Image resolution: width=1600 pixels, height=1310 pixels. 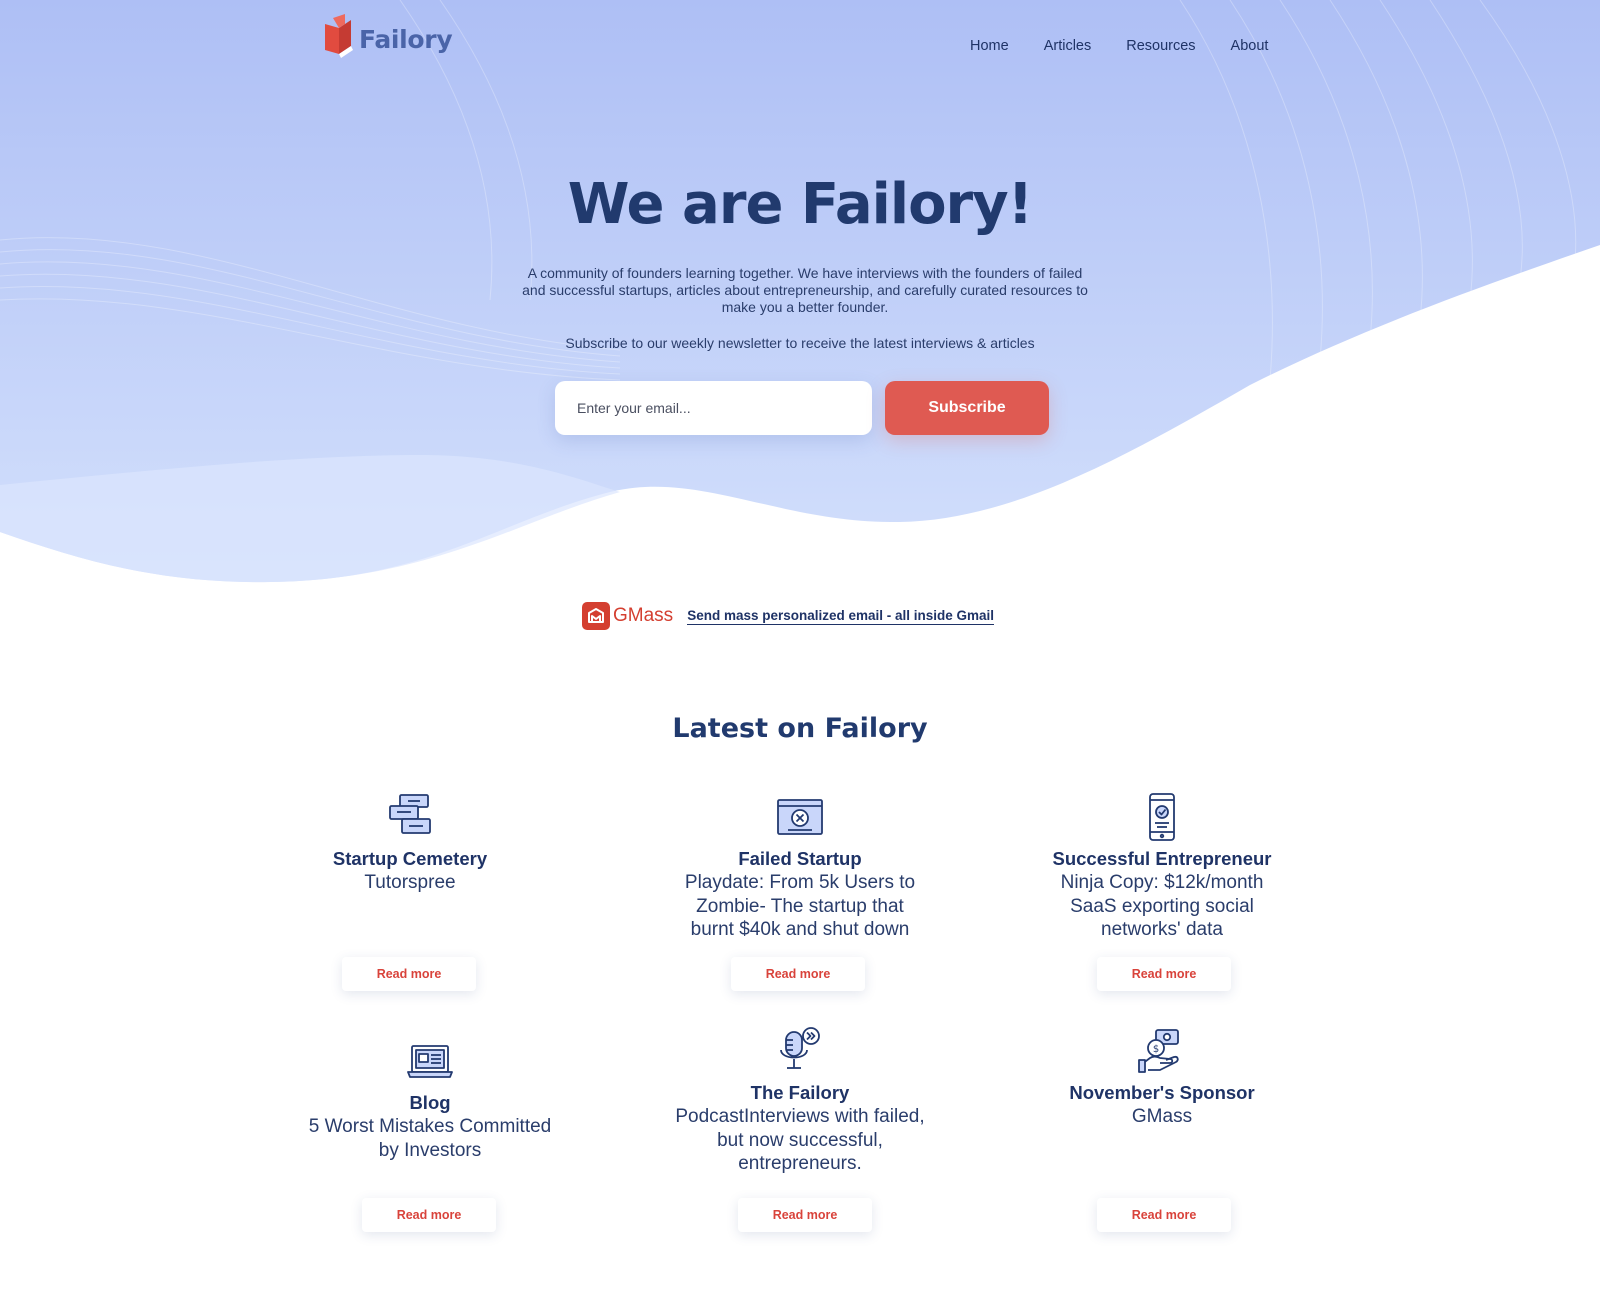 I want to click on card-startup-cemetery: Startup Cemetery Tutorspree, so click(x=410, y=843).